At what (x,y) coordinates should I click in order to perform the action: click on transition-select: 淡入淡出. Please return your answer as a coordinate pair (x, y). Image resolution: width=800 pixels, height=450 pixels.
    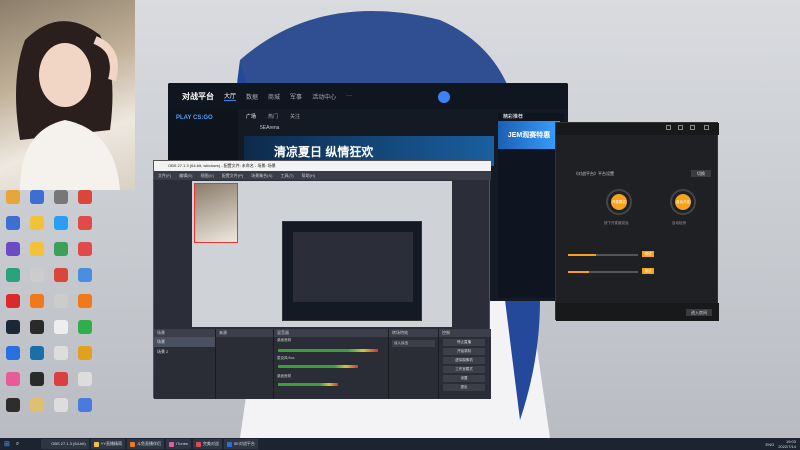
    Looking at the image, I should click on (413, 343).